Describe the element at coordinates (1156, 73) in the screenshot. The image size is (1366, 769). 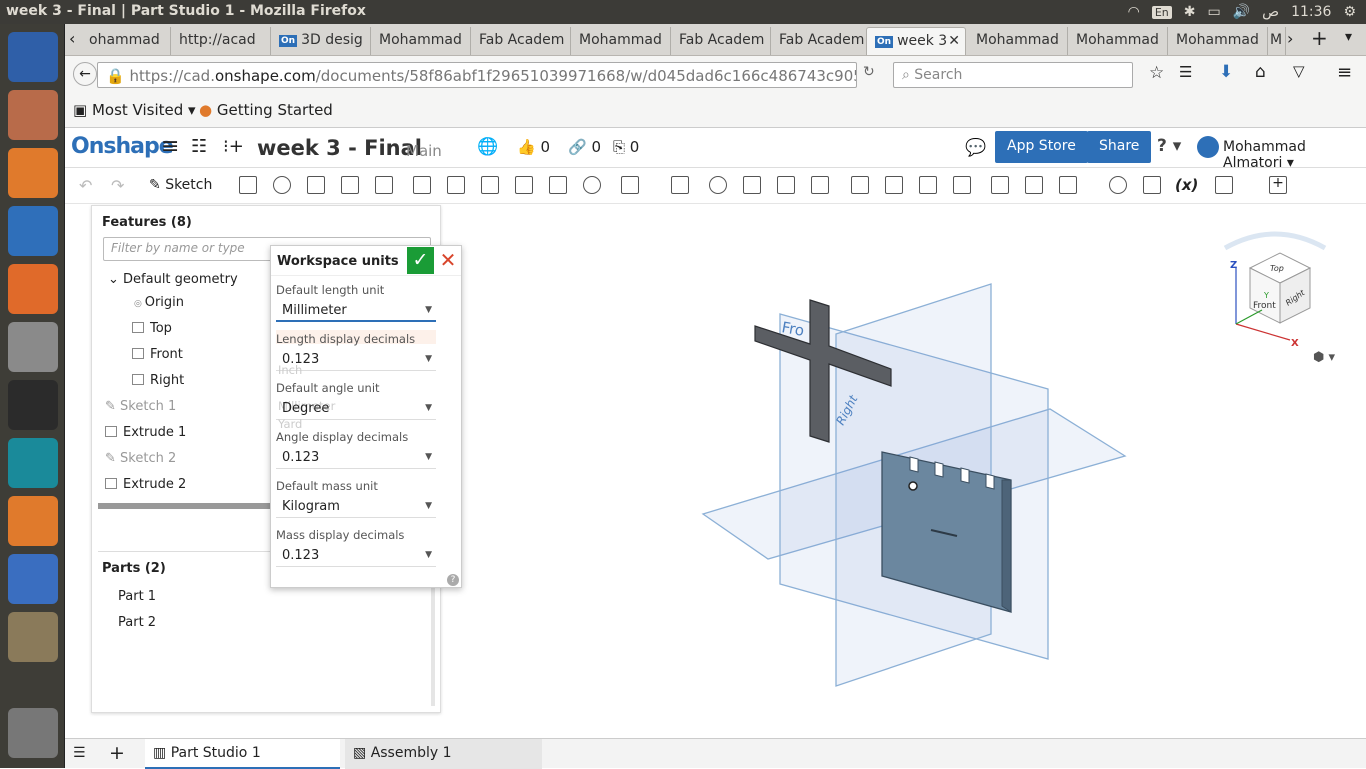
I see `bookmark-star-icon: ☆` at that location.